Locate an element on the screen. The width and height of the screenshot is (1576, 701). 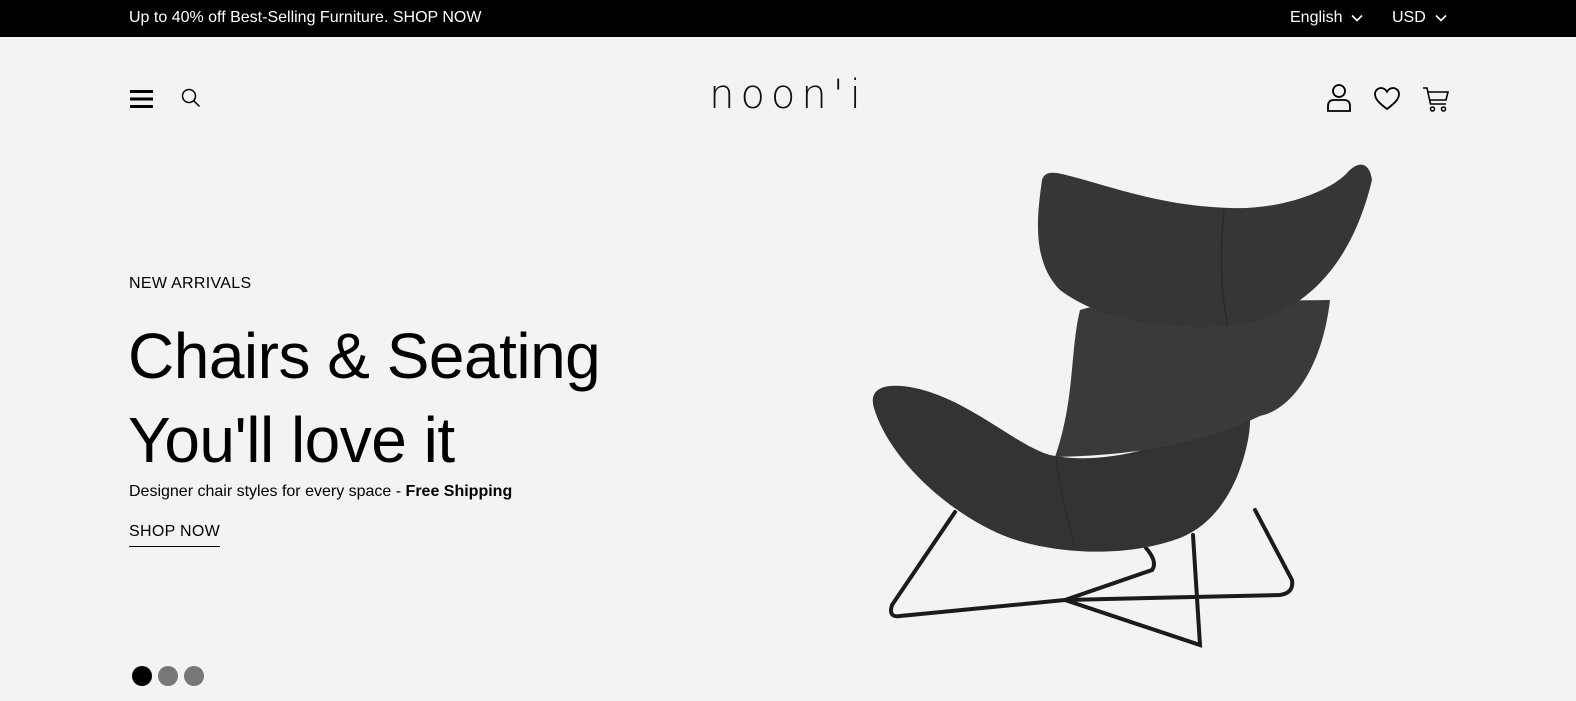
search-icon is located at coordinates (191, 98).